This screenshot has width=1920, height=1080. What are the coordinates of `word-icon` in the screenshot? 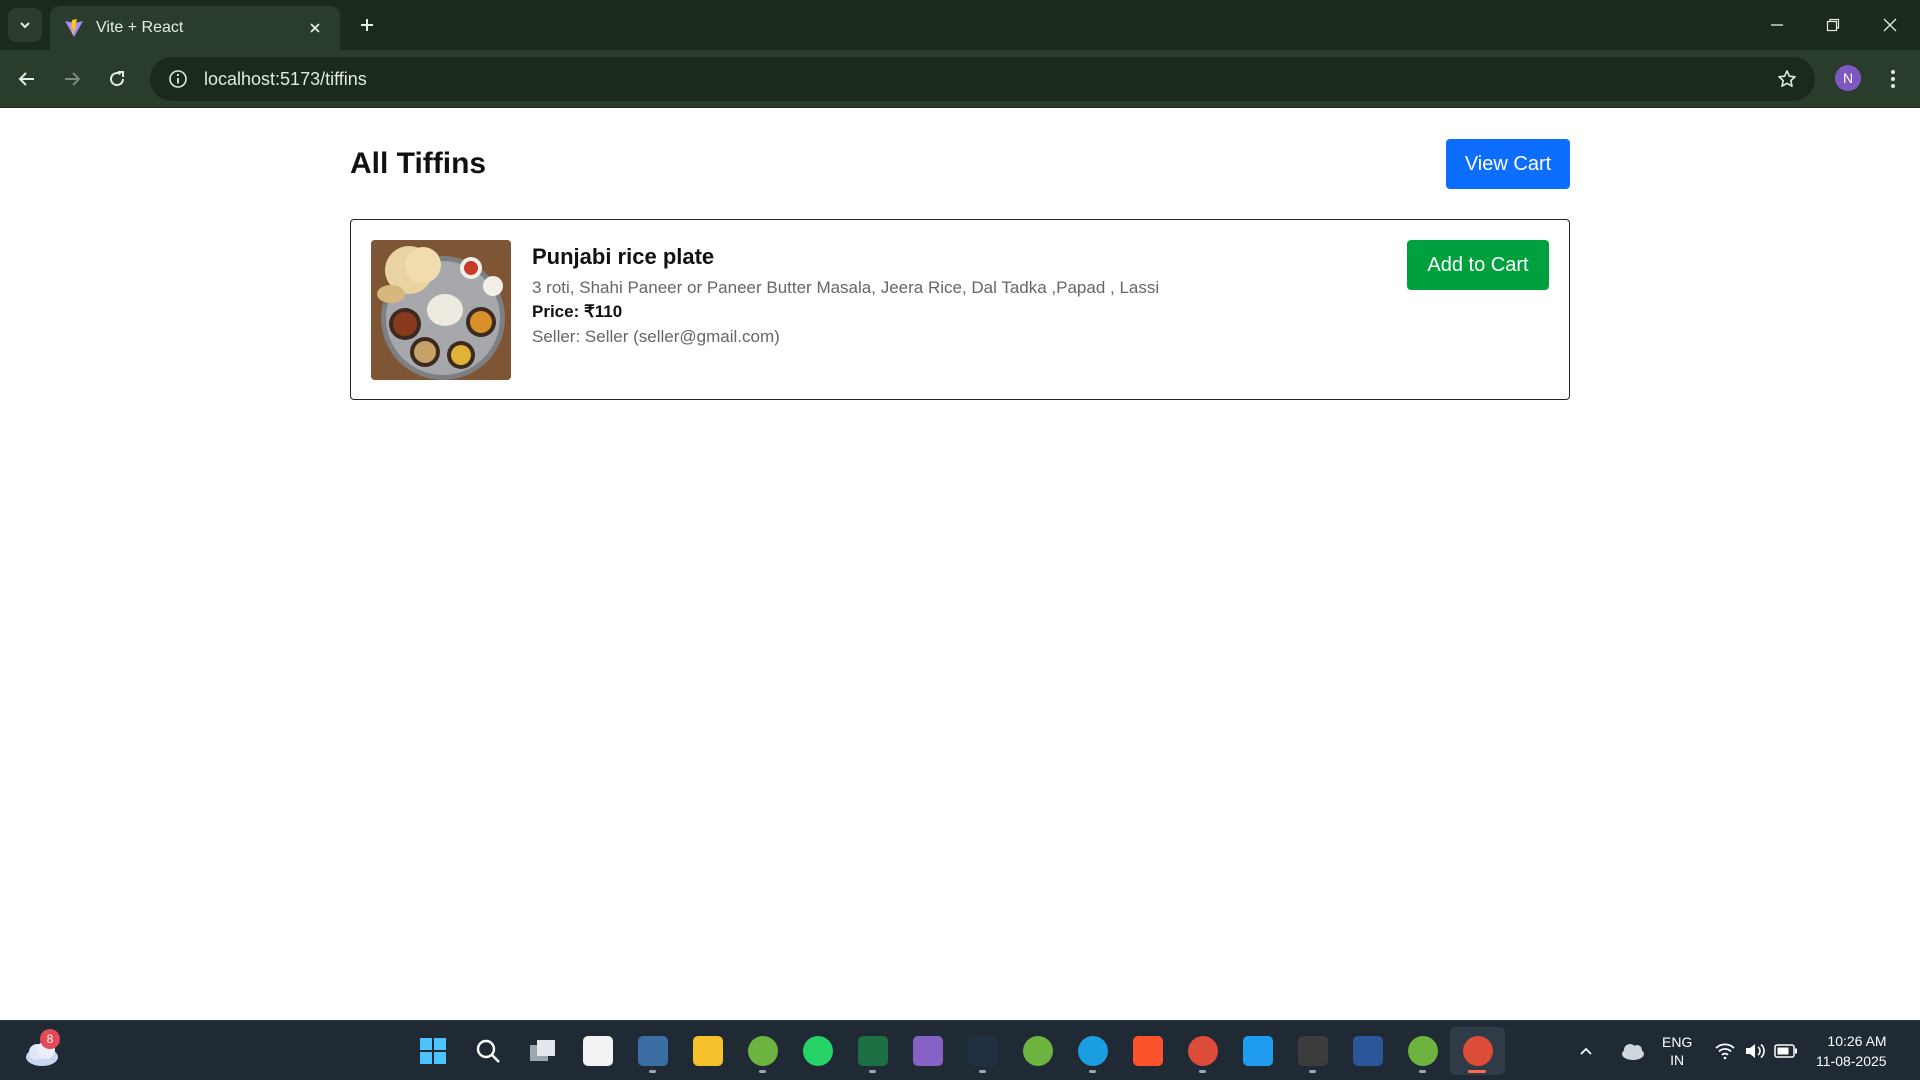 It's located at (1367, 1051).